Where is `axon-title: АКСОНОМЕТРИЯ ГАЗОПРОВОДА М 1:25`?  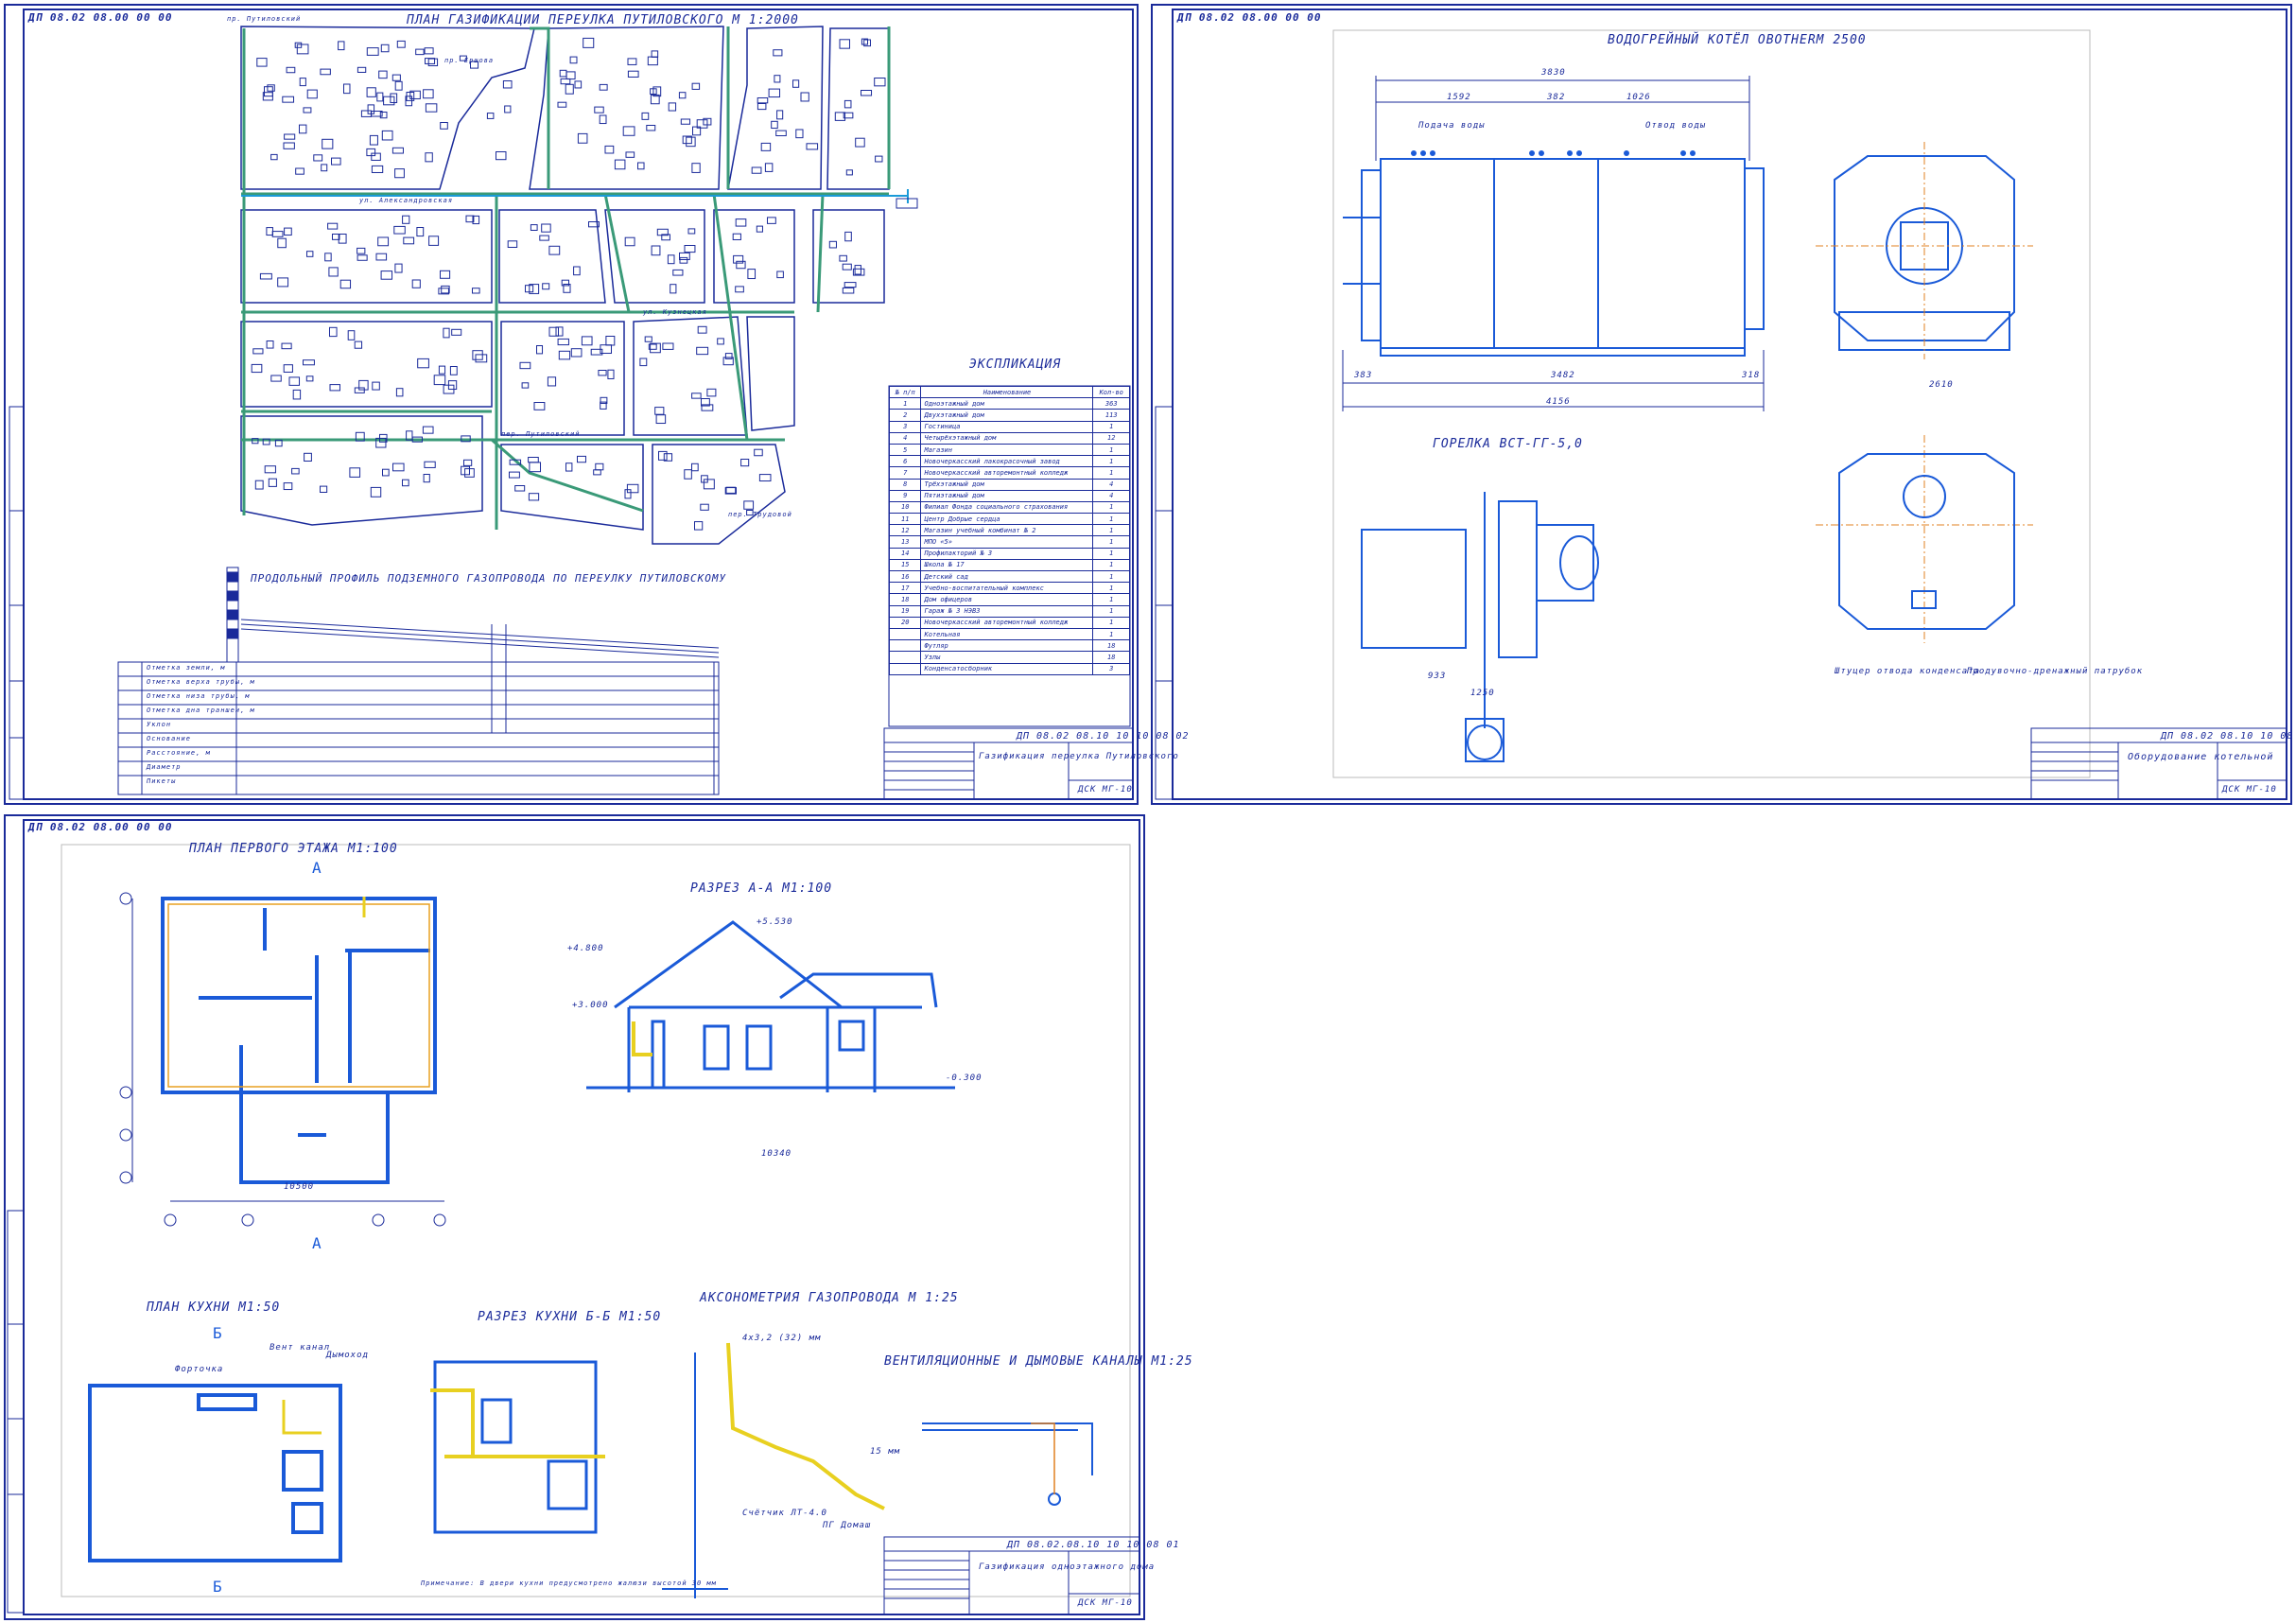
axon-title: АКСОНОМЕТРИЯ ГАЗОПРОВОДА М 1:25 is located at coordinates (830, 1298).